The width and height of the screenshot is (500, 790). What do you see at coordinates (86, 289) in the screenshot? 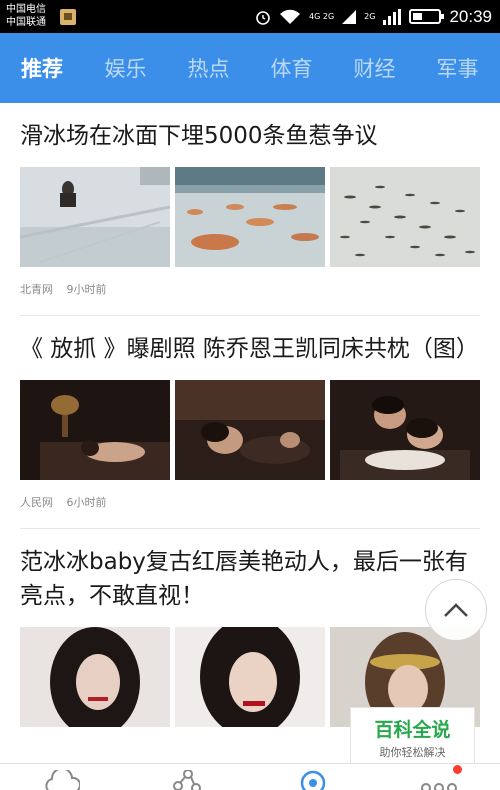
I see `news-time: 9小时前` at bounding box center [86, 289].